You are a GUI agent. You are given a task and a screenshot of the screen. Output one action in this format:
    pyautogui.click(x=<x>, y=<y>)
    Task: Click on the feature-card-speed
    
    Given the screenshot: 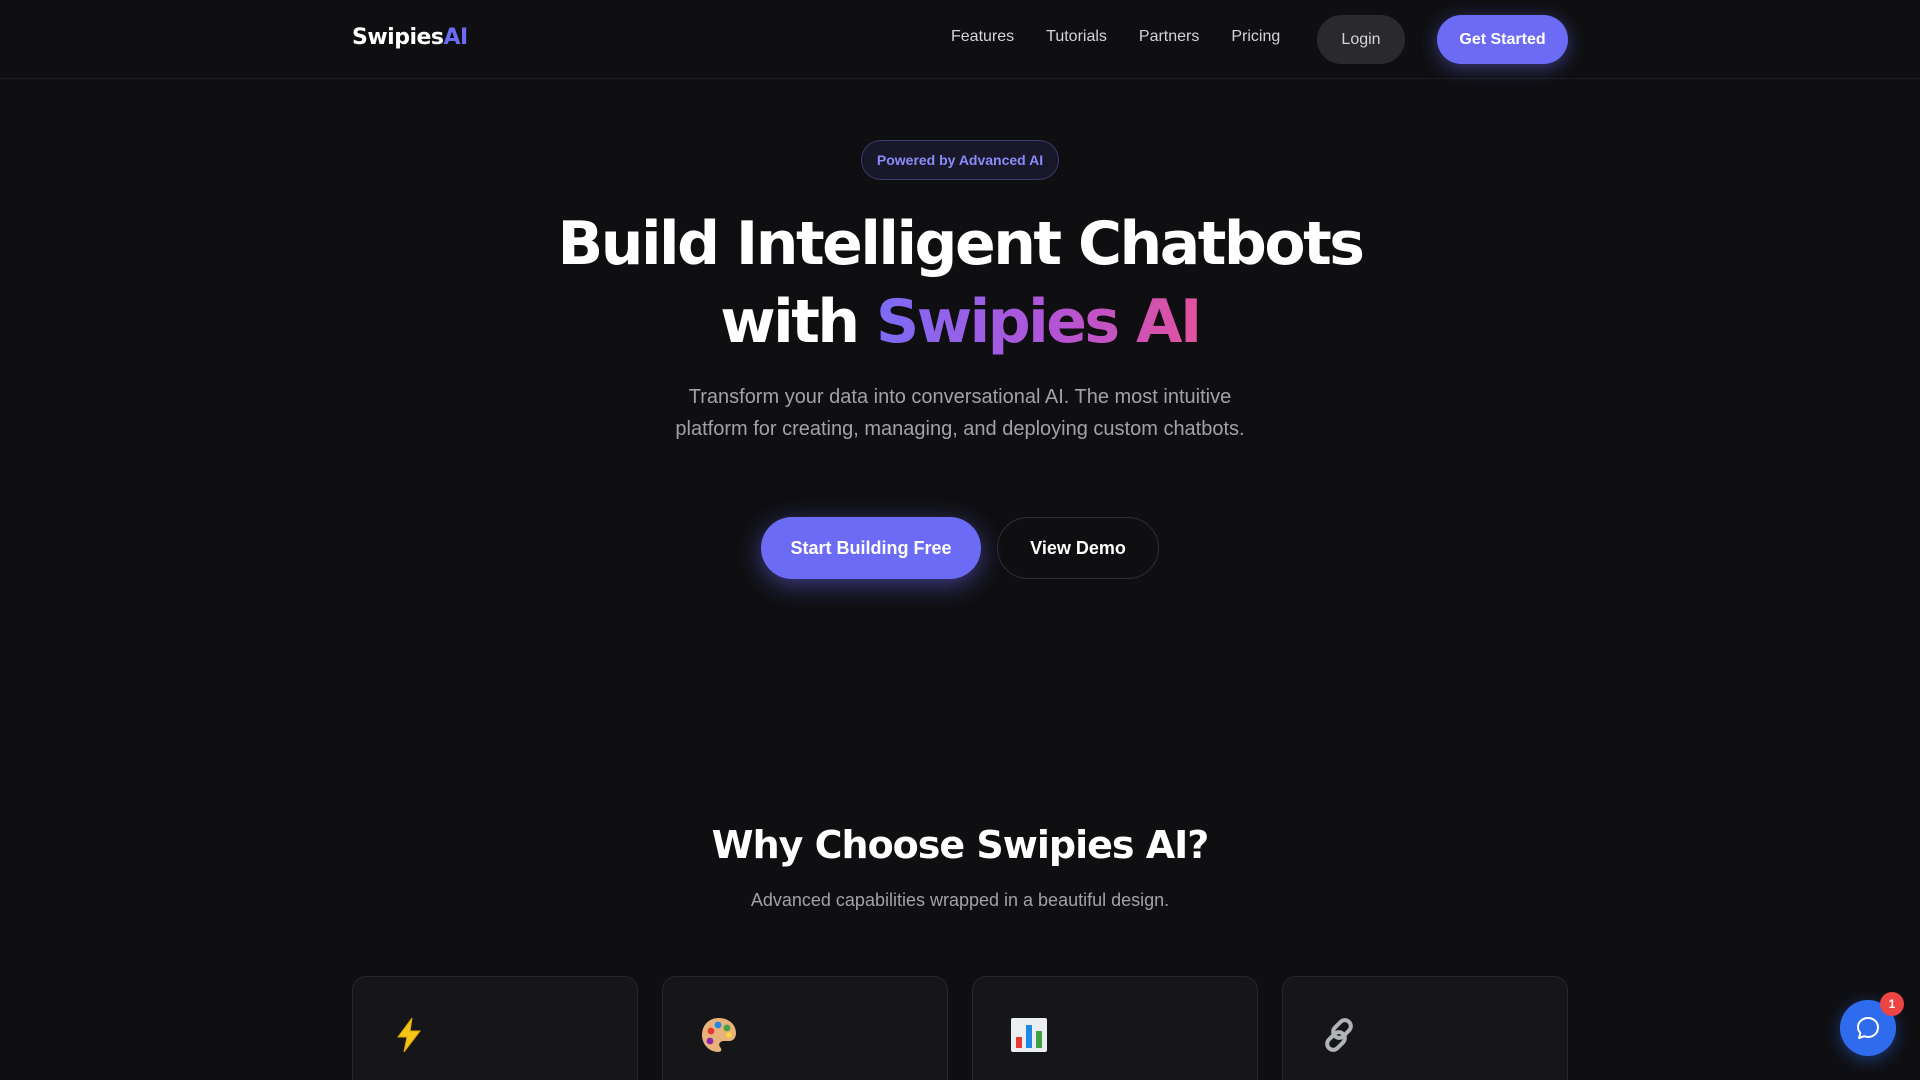 What is the action you would take?
    pyautogui.click(x=495, y=1028)
    